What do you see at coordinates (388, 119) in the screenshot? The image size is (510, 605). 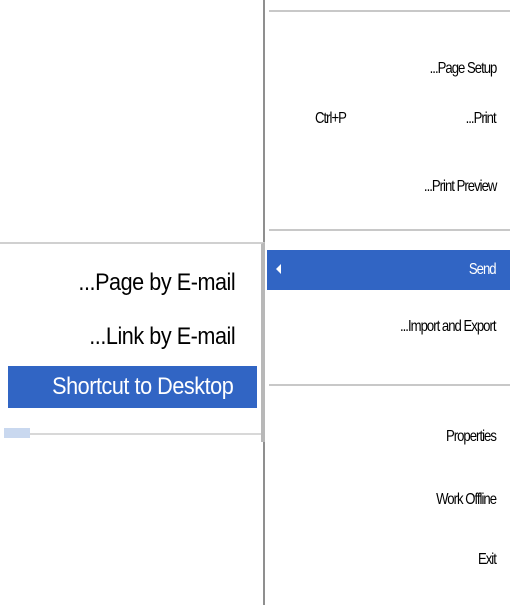 I see `menu-item-print: Ctrl+P ...Print` at bounding box center [388, 119].